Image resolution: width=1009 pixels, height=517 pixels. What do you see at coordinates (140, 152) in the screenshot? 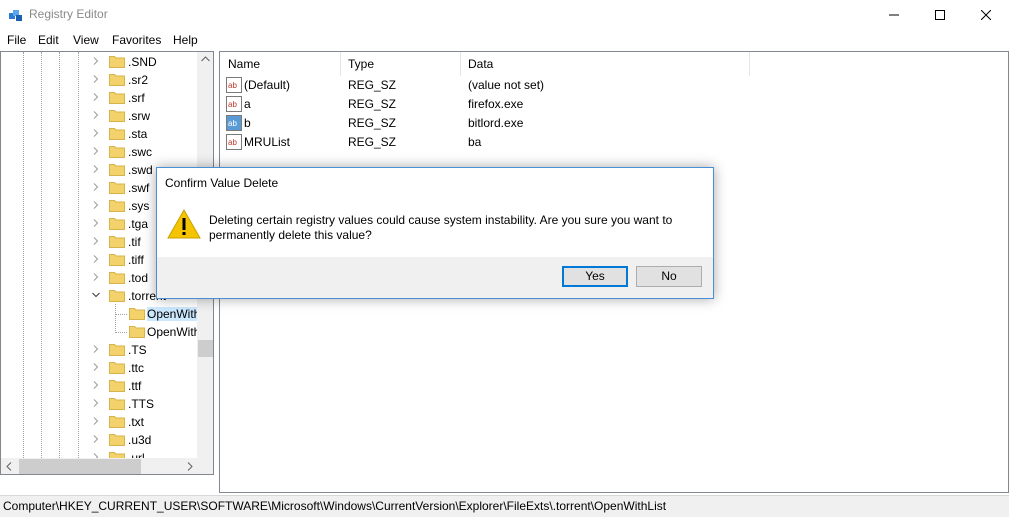
I see `tree-item-label: .swc` at bounding box center [140, 152].